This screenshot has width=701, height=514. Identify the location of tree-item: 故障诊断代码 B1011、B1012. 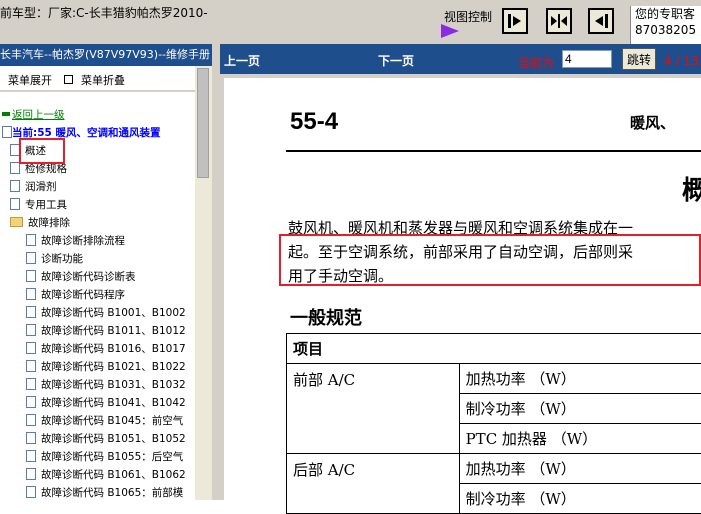
(106, 331).